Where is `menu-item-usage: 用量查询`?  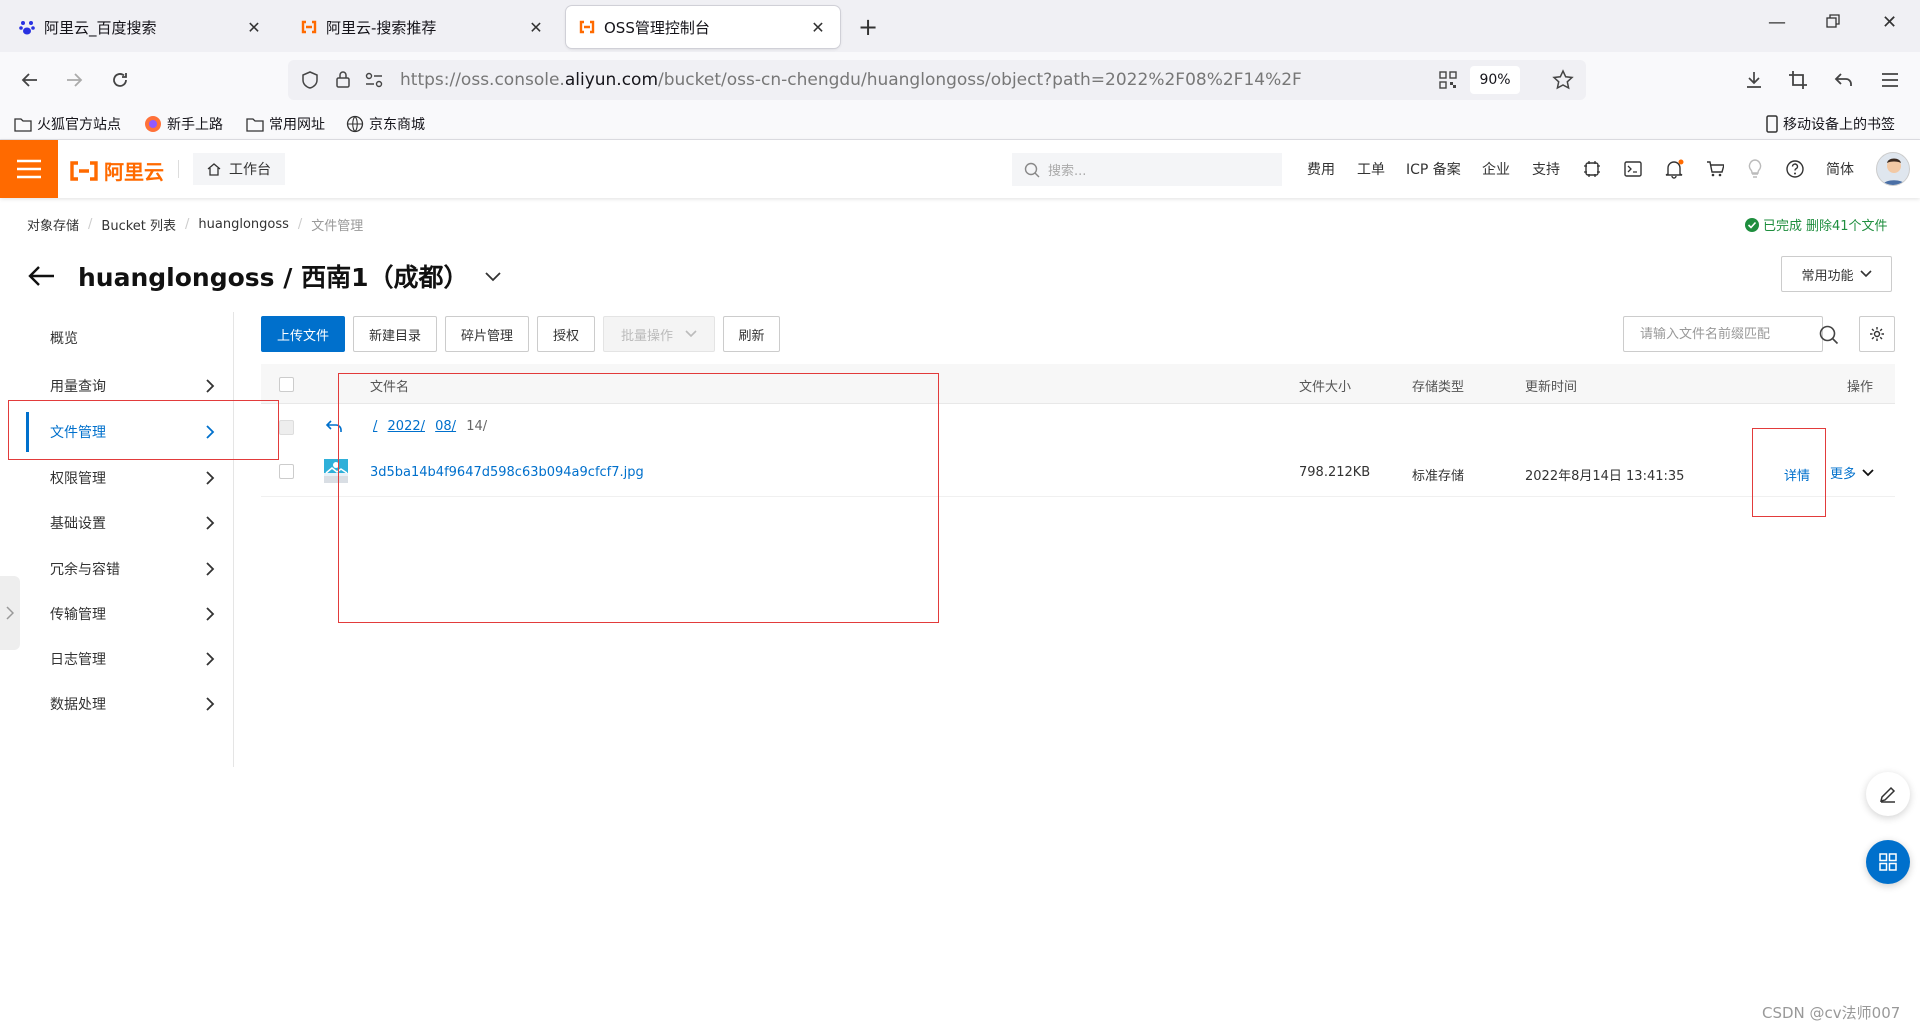
menu-item-usage: 用量查询 is located at coordinates (117, 386).